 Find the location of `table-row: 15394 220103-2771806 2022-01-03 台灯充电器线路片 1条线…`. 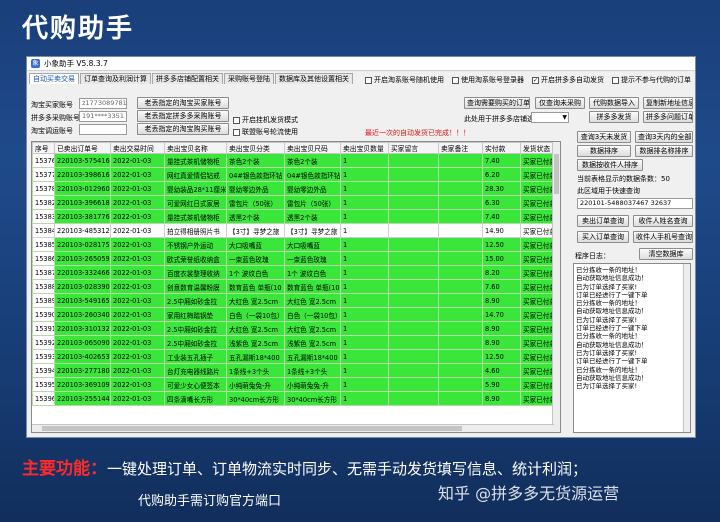

table-row: 15394 220103-2771806 2022-01-03 台灯充电器线路片 1条线… is located at coordinates (293, 370).